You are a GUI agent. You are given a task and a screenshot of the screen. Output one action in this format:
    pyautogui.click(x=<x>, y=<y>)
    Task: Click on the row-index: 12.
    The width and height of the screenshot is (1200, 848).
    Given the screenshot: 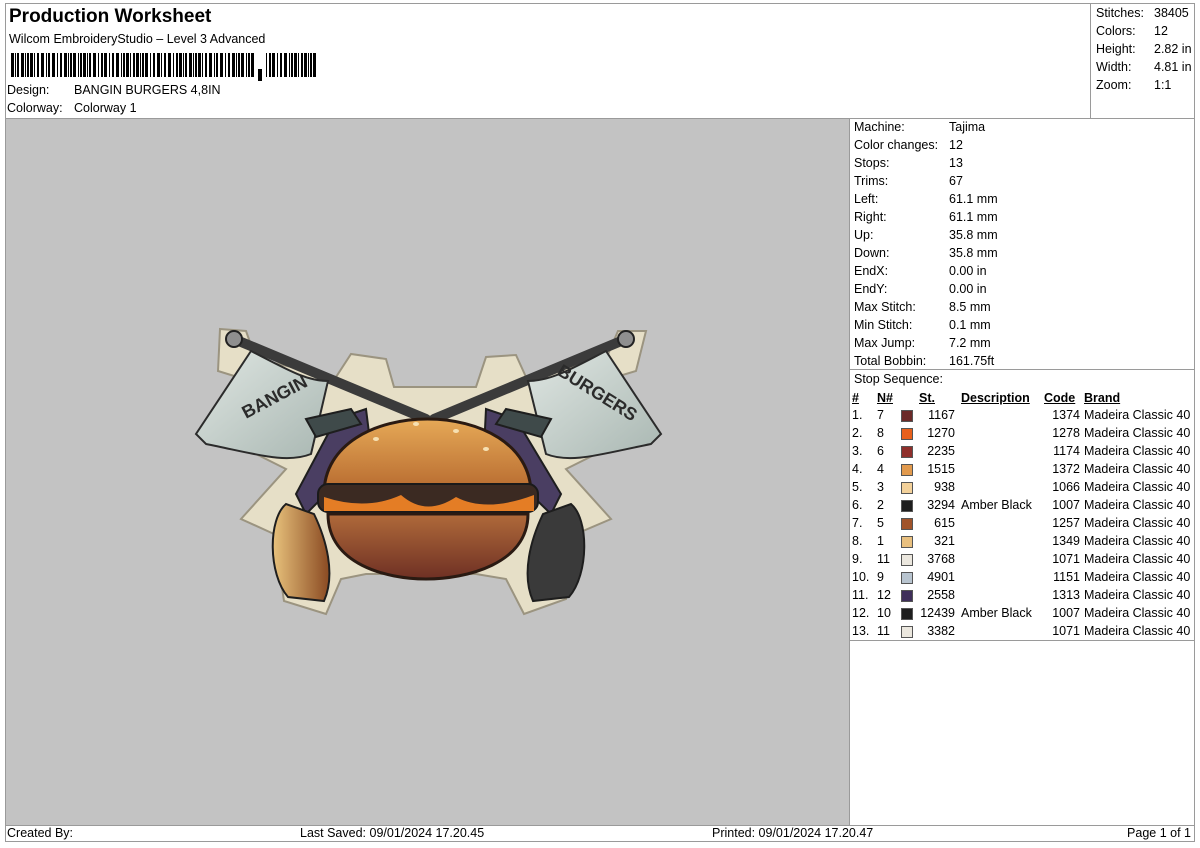 What is the action you would take?
    pyautogui.click(x=861, y=613)
    